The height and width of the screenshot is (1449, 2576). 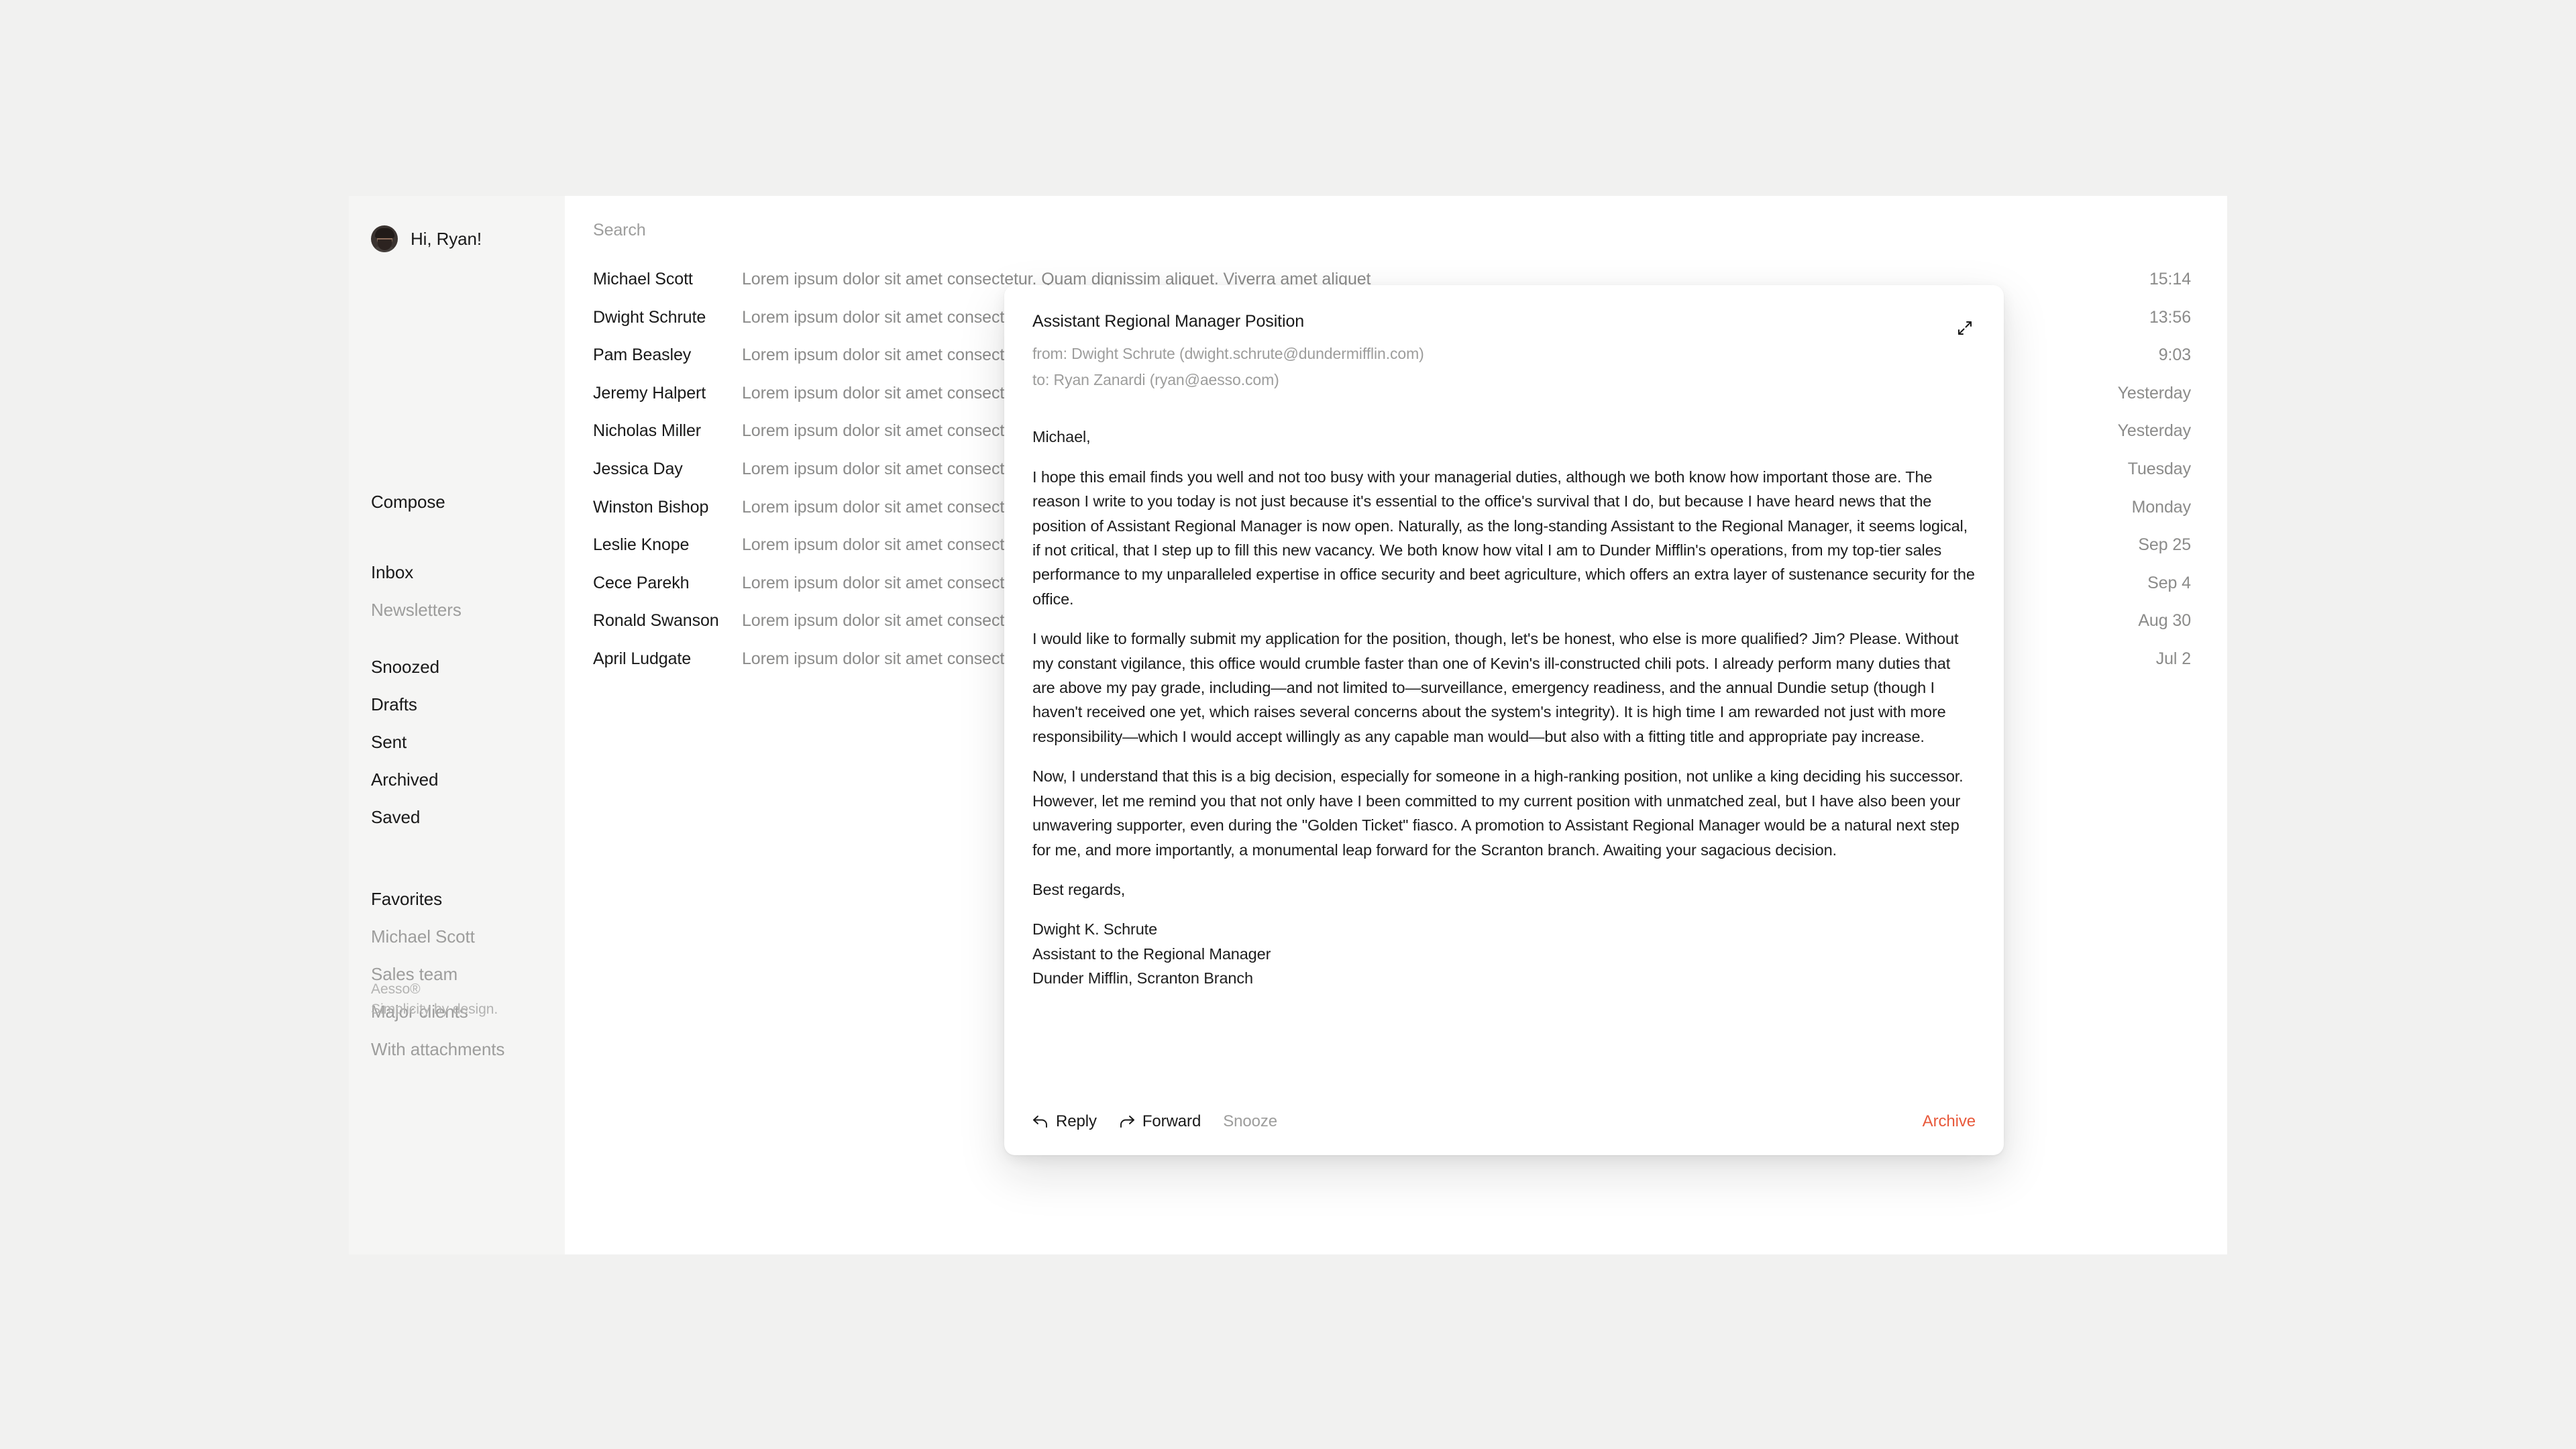 I want to click on mail-time: Sep 25, so click(x=2164, y=545).